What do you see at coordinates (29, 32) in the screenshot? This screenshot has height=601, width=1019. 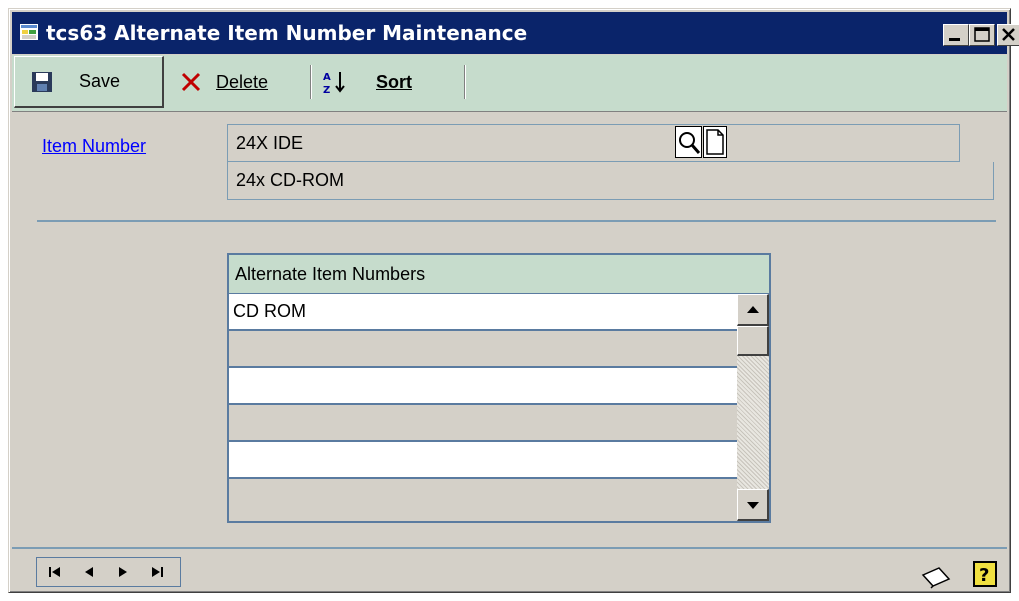 I see `window-icon` at bounding box center [29, 32].